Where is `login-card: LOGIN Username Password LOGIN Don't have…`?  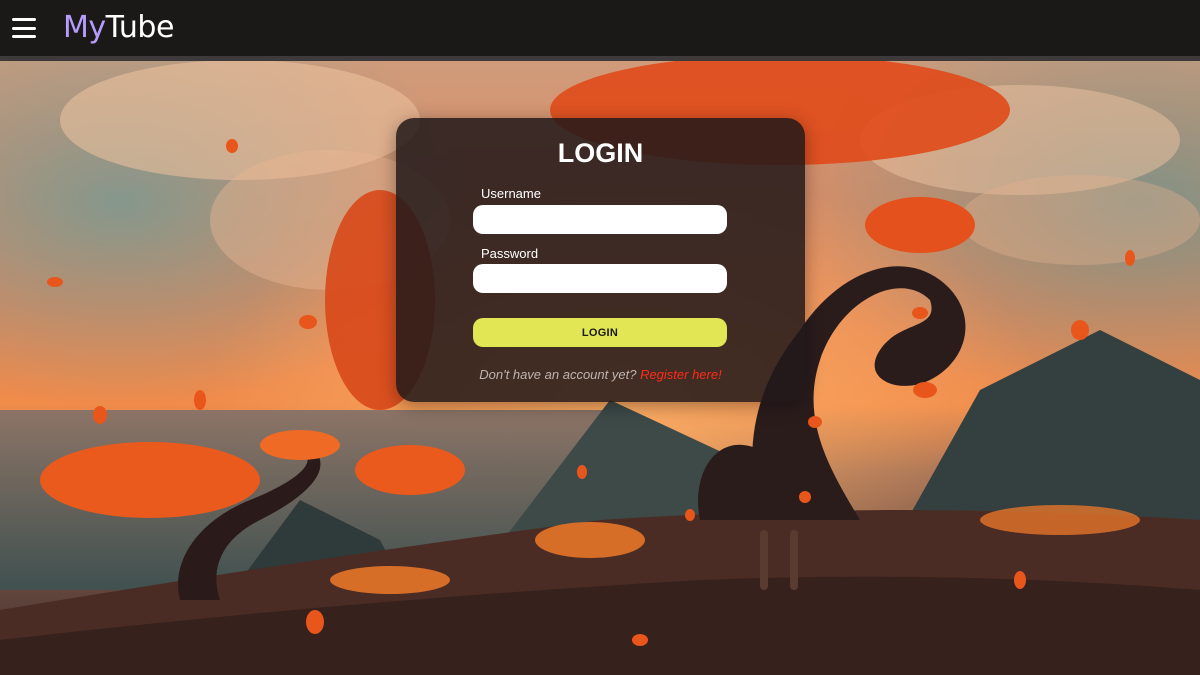 login-card: LOGIN Username Password LOGIN Don't have… is located at coordinates (600, 260).